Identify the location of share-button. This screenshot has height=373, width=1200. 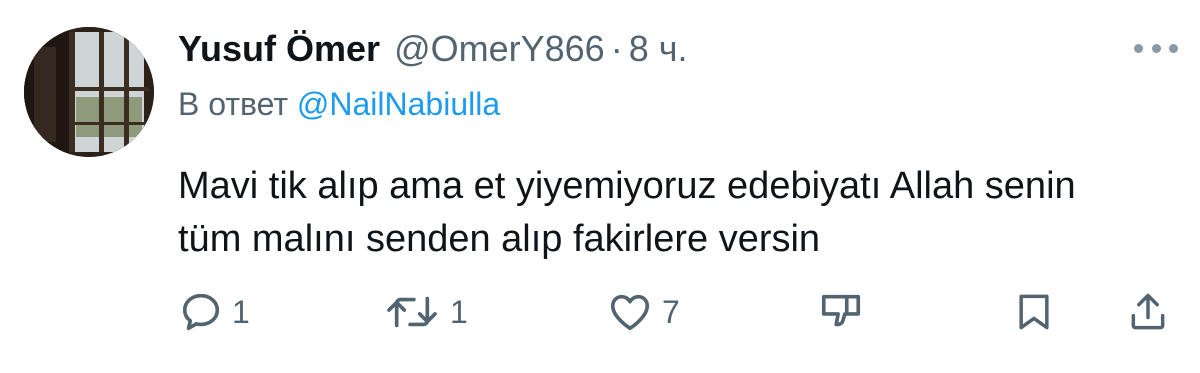
(1148, 312).